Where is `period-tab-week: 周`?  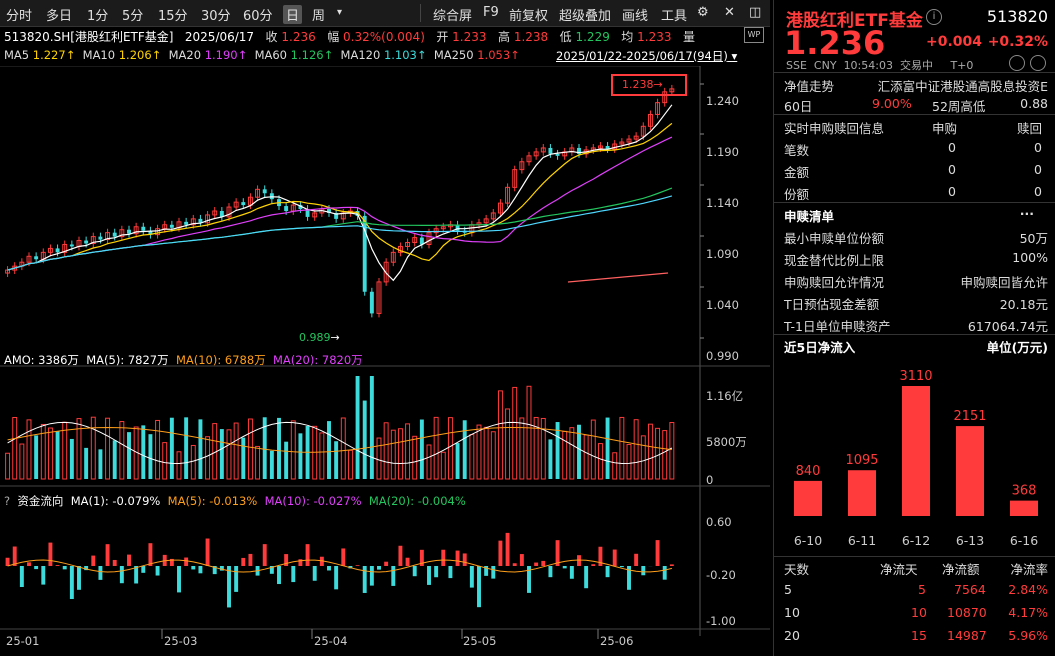
period-tab-week: 周 is located at coordinates (318, 14).